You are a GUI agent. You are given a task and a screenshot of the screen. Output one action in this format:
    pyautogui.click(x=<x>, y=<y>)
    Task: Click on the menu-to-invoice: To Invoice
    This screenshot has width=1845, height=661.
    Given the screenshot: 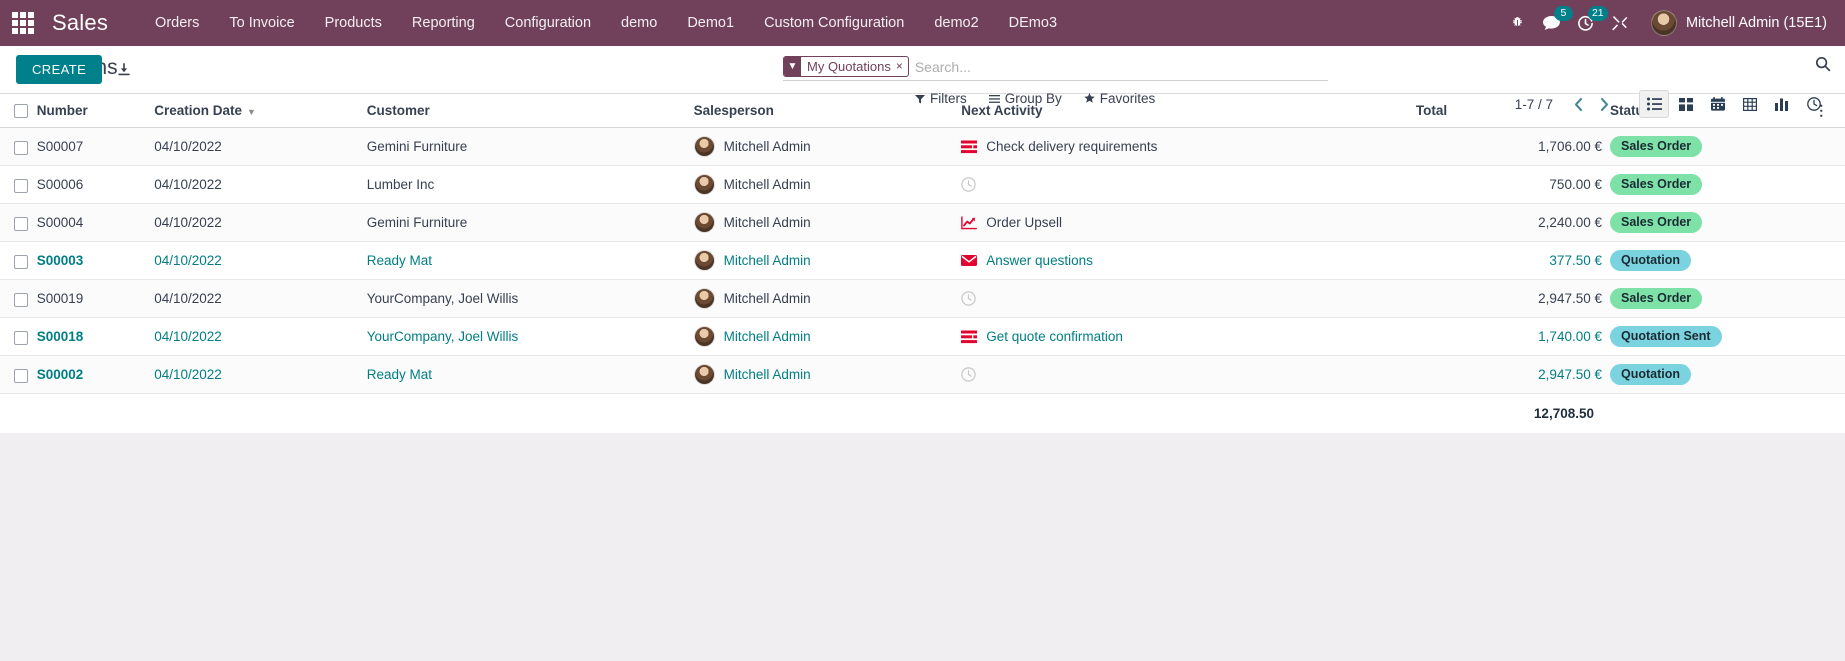 What is the action you would take?
    pyautogui.click(x=261, y=23)
    